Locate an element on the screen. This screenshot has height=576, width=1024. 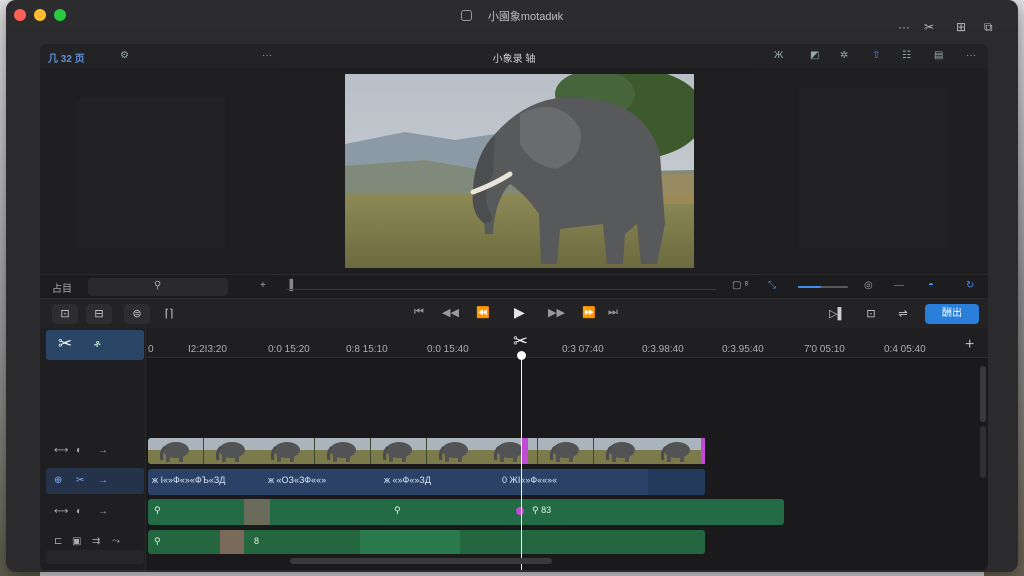
step-back-icon: ⏪ is located at coordinates (483, 312).